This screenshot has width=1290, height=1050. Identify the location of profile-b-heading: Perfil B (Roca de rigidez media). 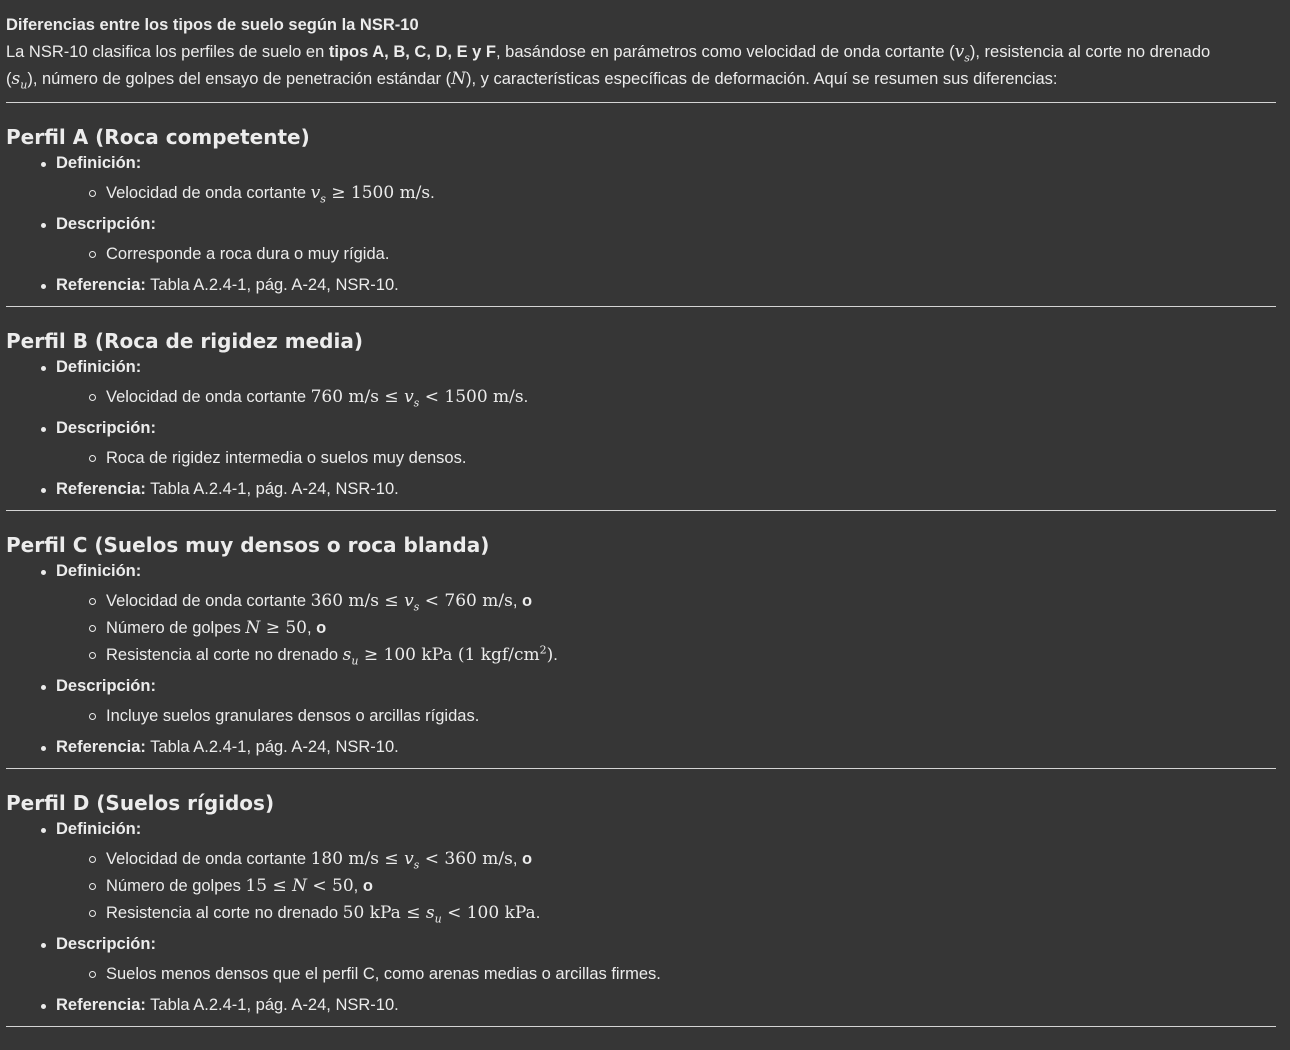
(184, 341).